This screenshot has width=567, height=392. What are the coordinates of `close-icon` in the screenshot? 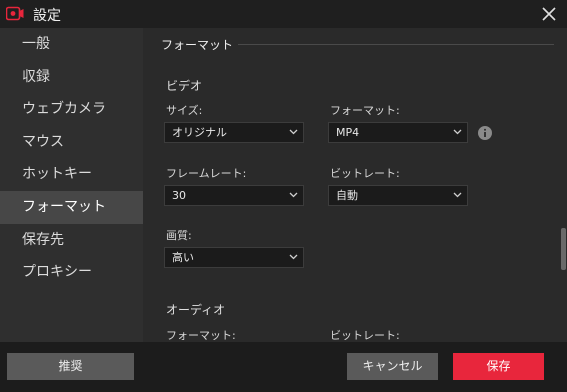 It's located at (549, 14).